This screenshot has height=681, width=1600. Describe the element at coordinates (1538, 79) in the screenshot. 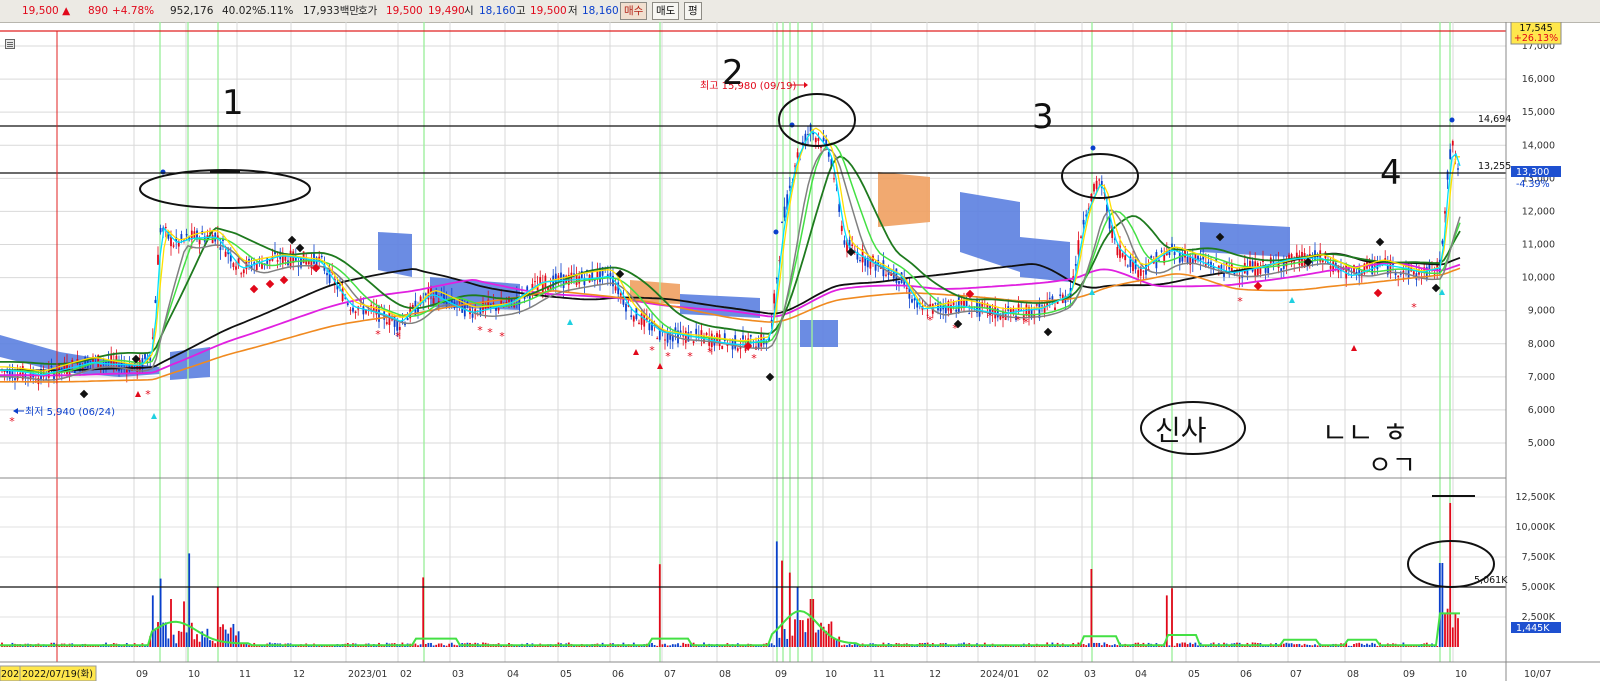

I see `price-tick-label: 16,000` at that location.